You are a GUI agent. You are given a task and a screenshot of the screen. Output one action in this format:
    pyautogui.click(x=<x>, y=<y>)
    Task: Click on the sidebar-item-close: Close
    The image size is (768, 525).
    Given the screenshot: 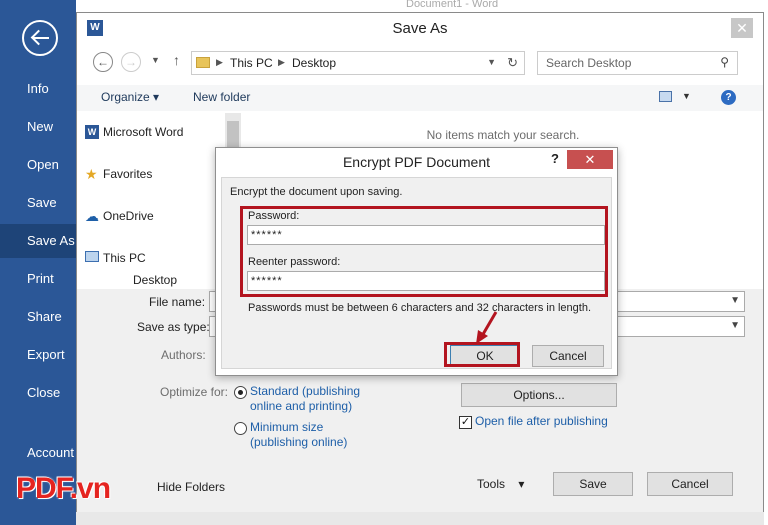 What is the action you would take?
    pyautogui.click(x=38, y=393)
    